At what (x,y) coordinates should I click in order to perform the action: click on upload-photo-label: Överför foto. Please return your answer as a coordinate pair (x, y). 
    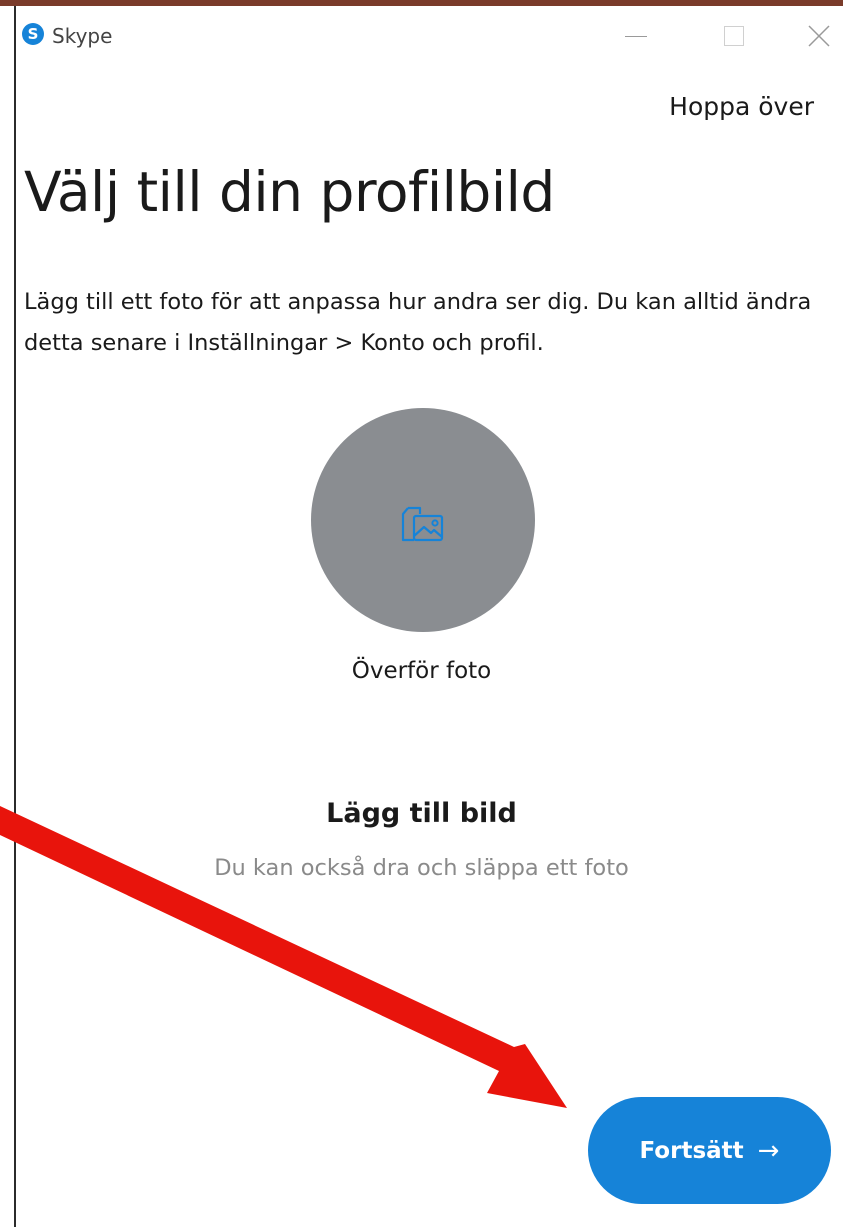
    Looking at the image, I should click on (421, 671).